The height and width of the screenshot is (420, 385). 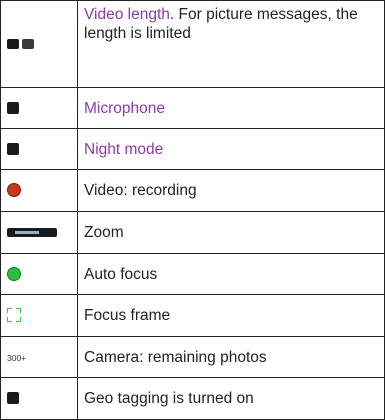 I want to click on geo-tagging-label: Geo tagging is turned on, so click(x=169, y=398).